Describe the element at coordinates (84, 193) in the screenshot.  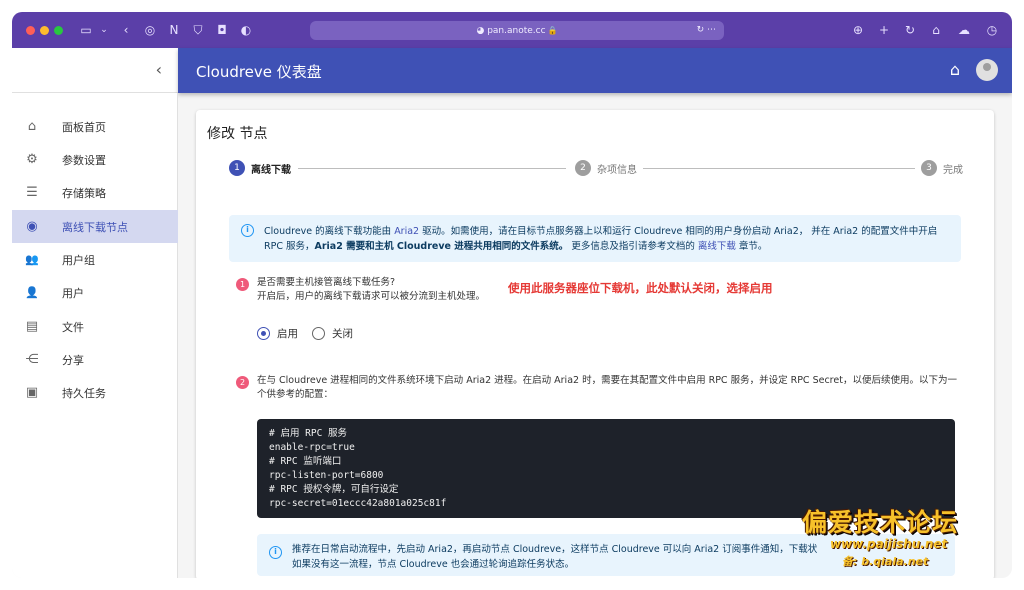
I see `sidebar-item-label: 存储策略` at that location.